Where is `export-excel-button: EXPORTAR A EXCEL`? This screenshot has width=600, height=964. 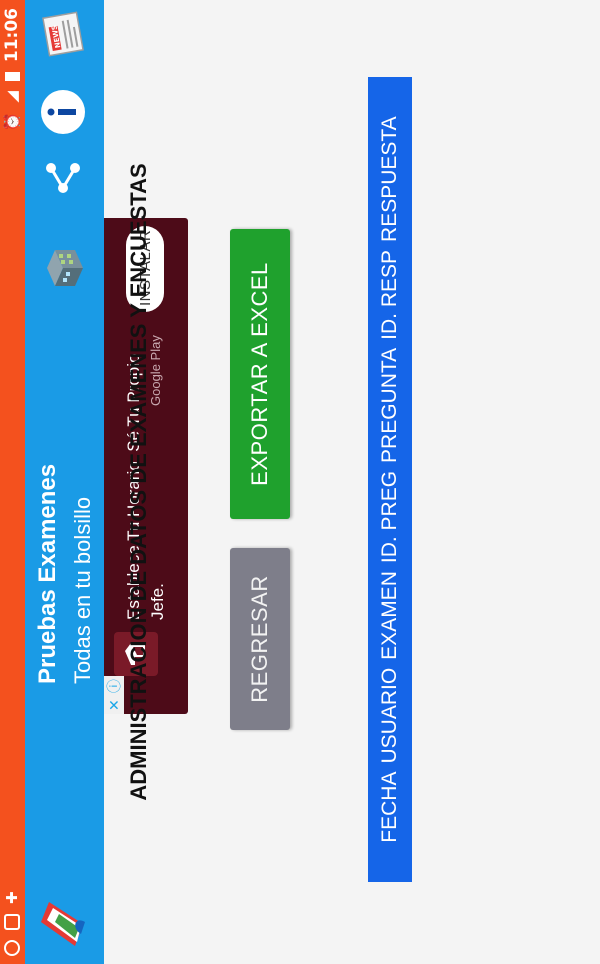
export-excel-button: EXPORTAR A EXCEL is located at coordinates (260, 374).